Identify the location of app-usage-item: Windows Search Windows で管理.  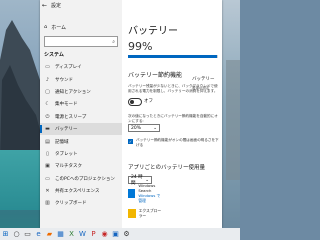
(146, 193).